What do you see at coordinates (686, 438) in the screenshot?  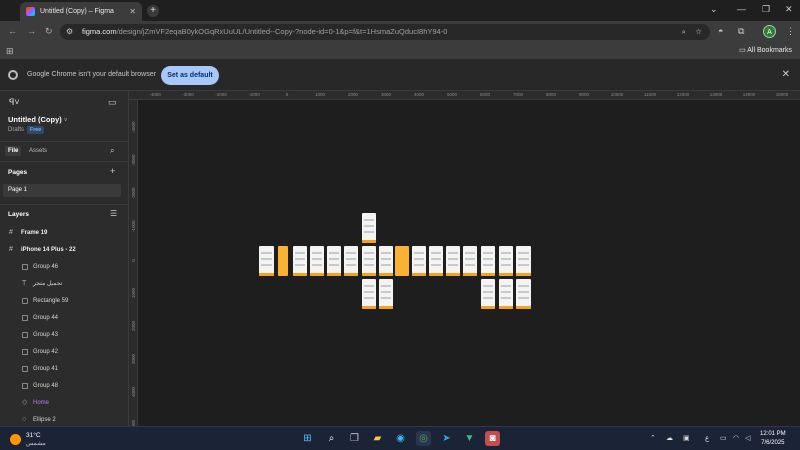 I see `photos-icon: ▣` at bounding box center [686, 438].